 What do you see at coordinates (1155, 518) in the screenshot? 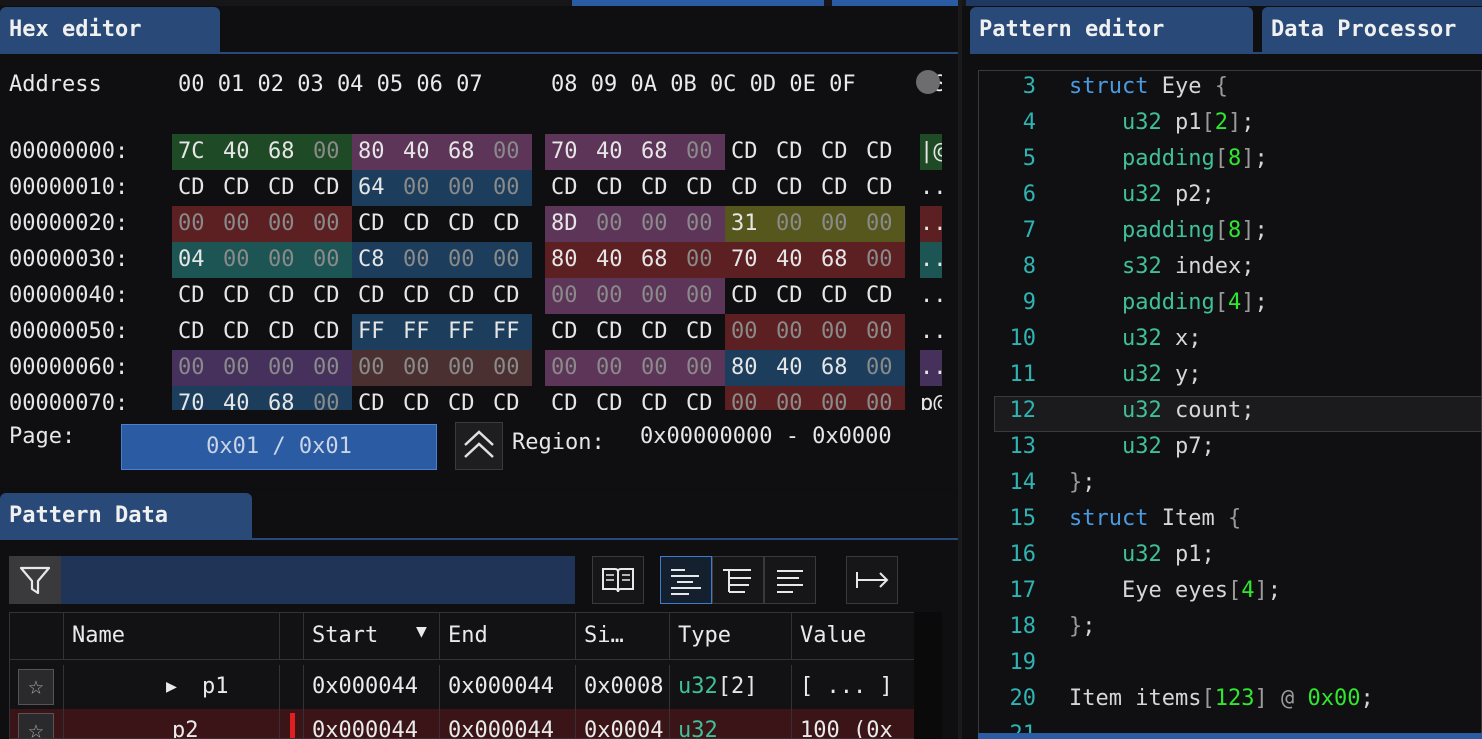
I see `code-line: struct Item {` at bounding box center [1155, 518].